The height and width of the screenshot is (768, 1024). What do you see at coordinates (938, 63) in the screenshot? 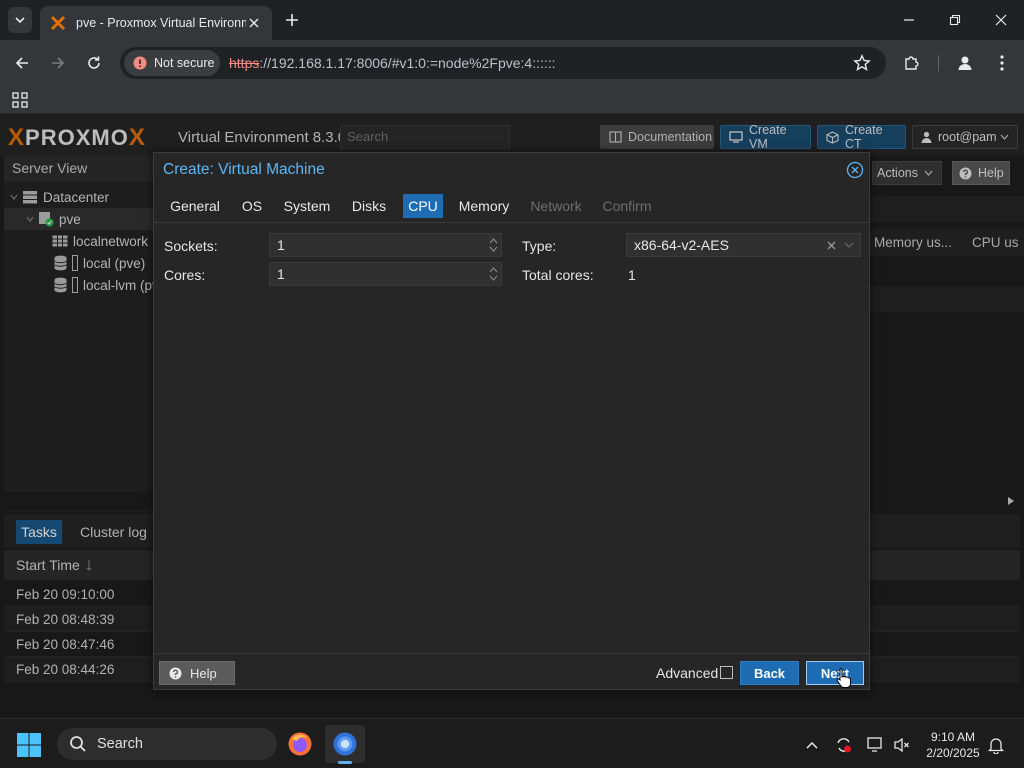
I see `toolbar-divider` at bounding box center [938, 63].